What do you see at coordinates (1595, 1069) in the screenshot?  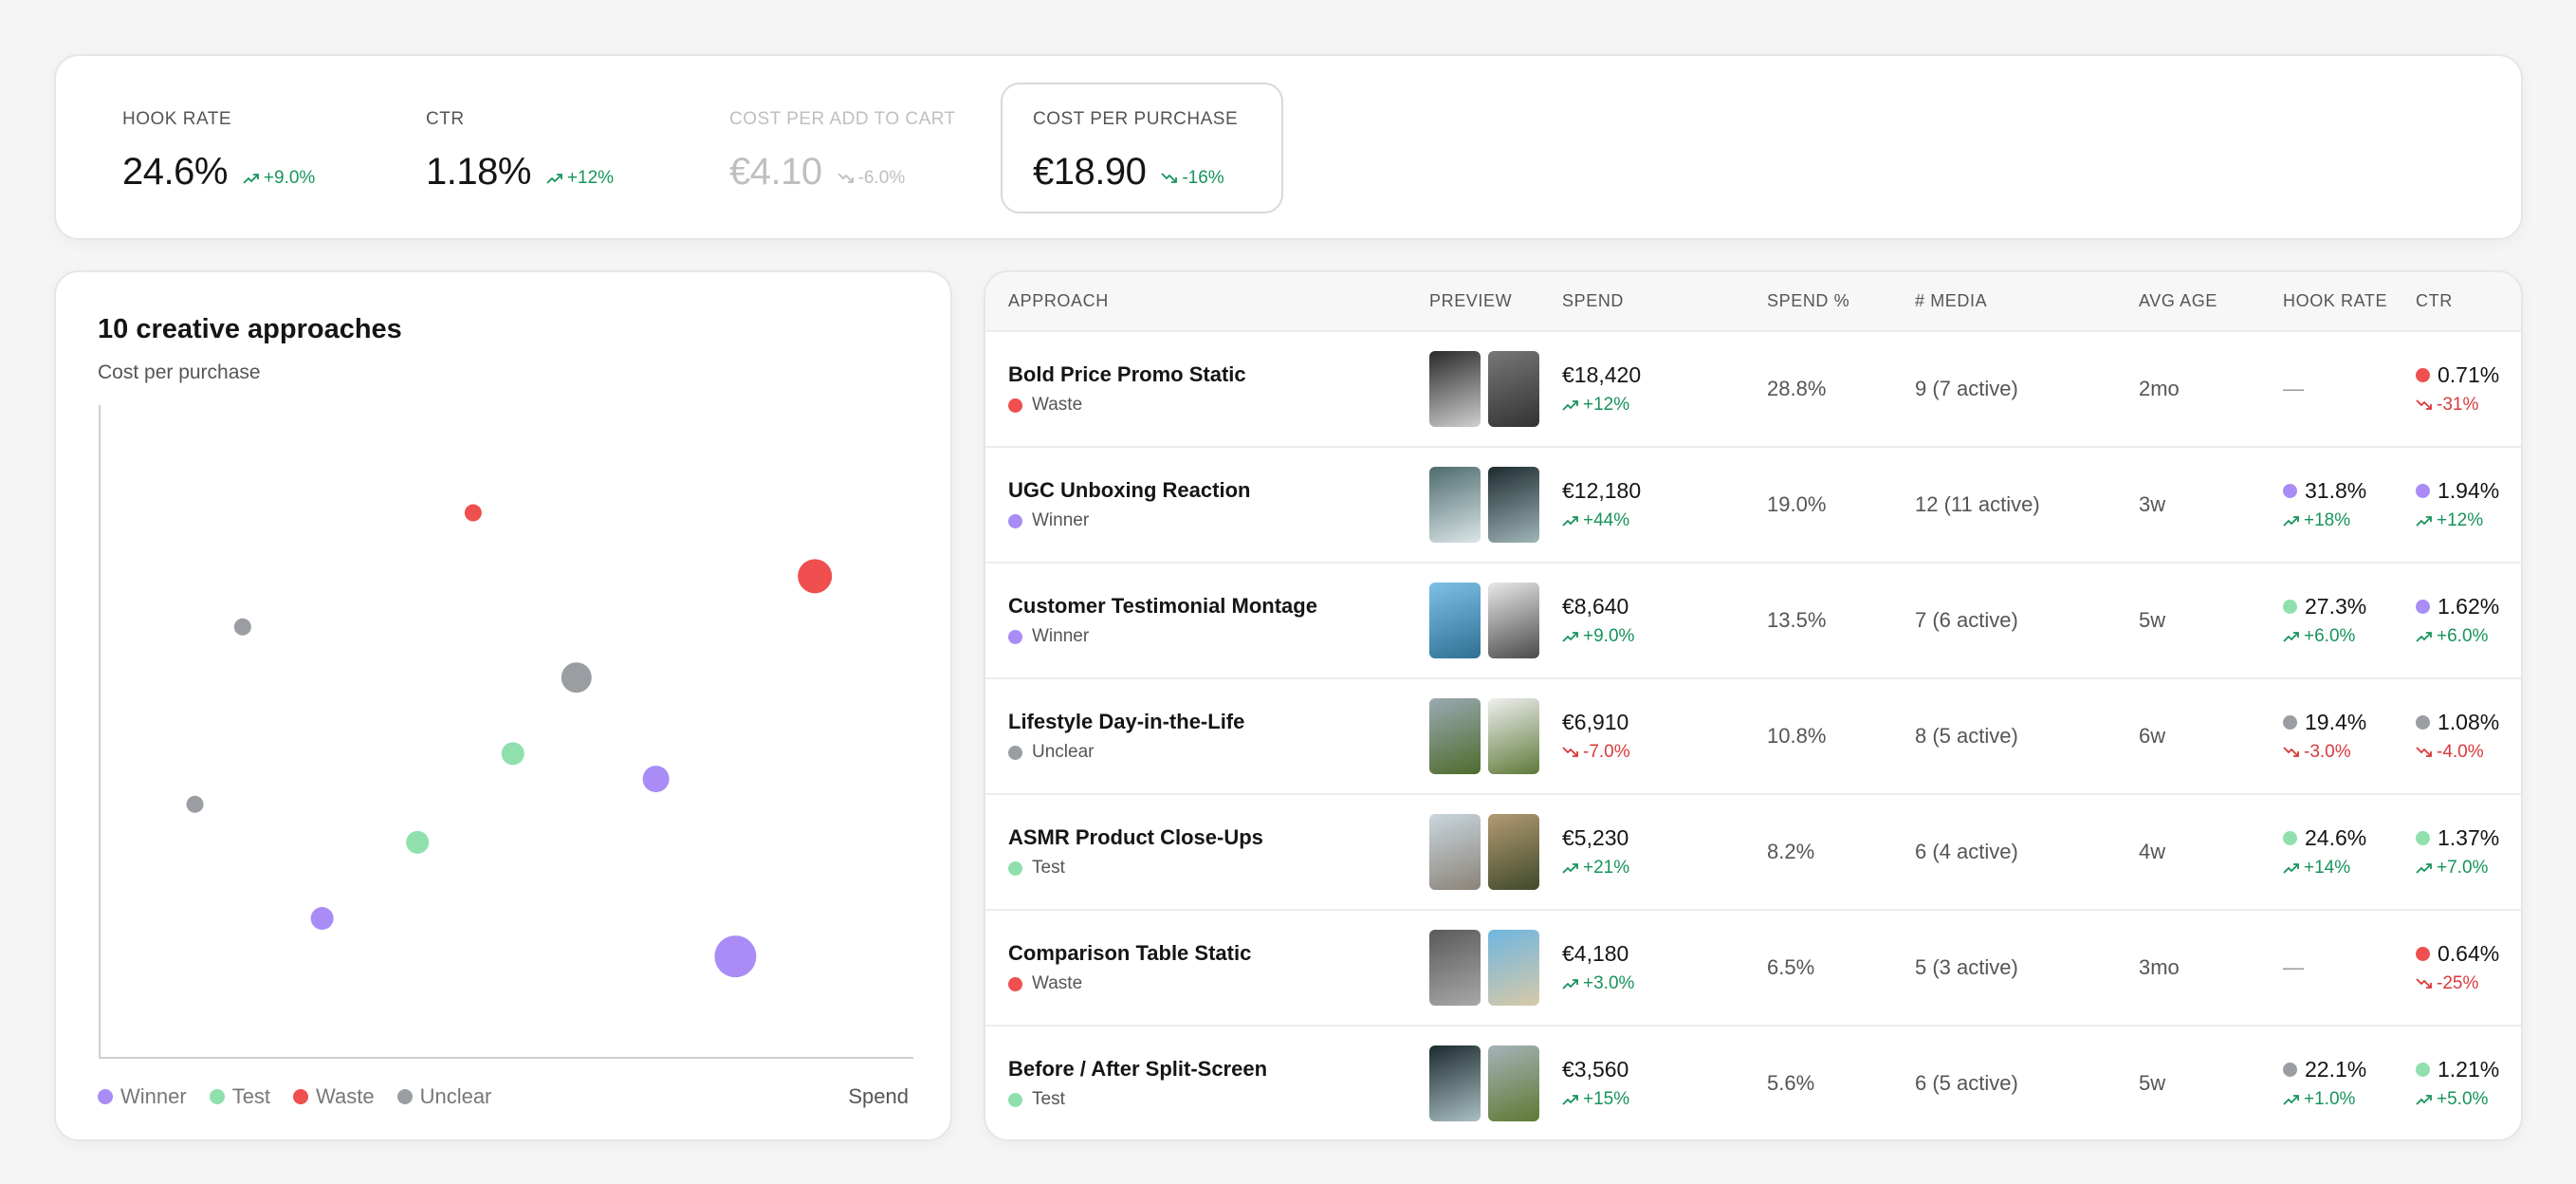 I see `spend-value: €3,560` at bounding box center [1595, 1069].